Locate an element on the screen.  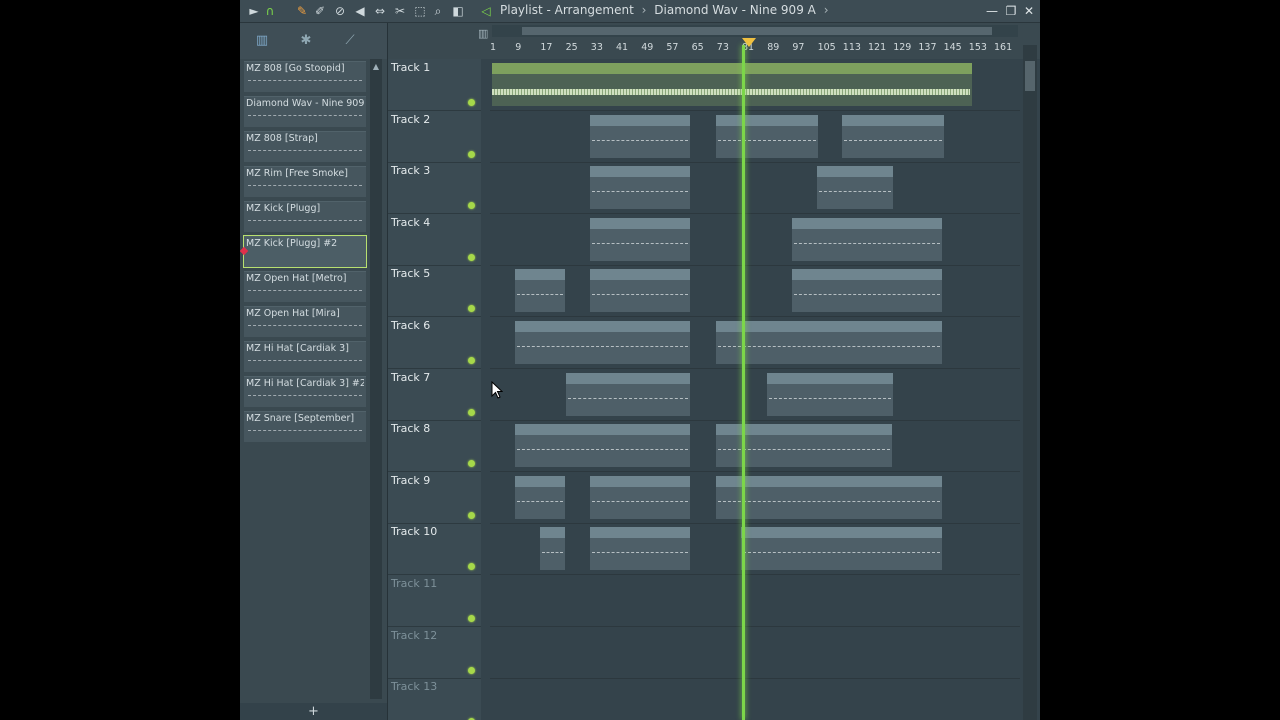
mute-icon: ◀ is located at coordinates (360, 11).